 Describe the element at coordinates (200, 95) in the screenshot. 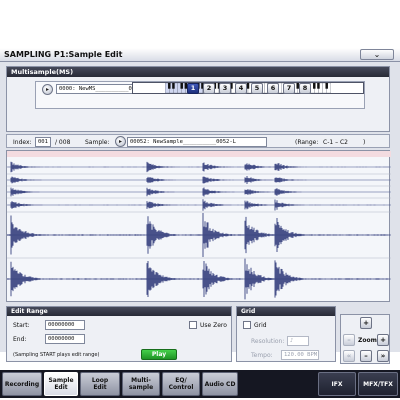

I see `multisample-box: ▸ 0000: NewMS__________000-L` at that location.